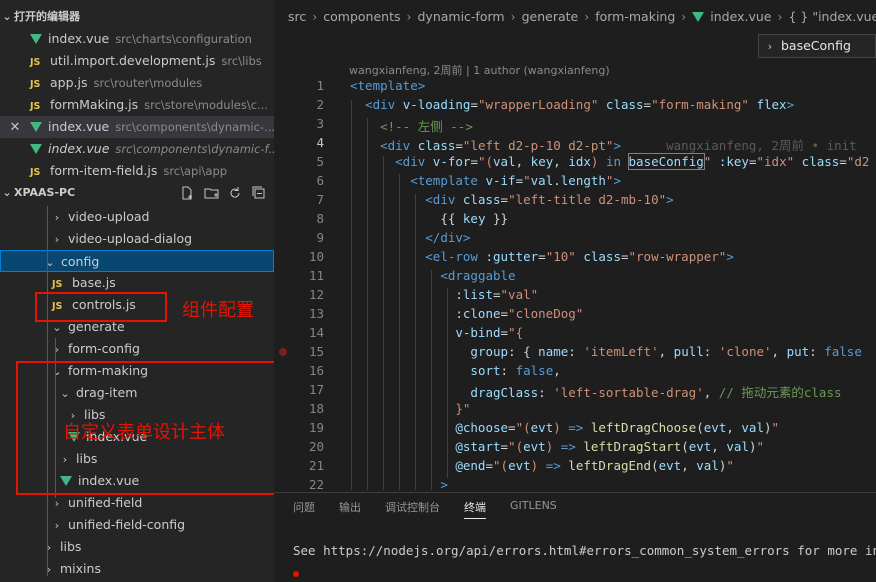 The height and width of the screenshot is (582, 876). Describe the element at coordinates (832, 16) in the screenshot. I see `breadcrumb-item: { } "index.vue"` at that location.